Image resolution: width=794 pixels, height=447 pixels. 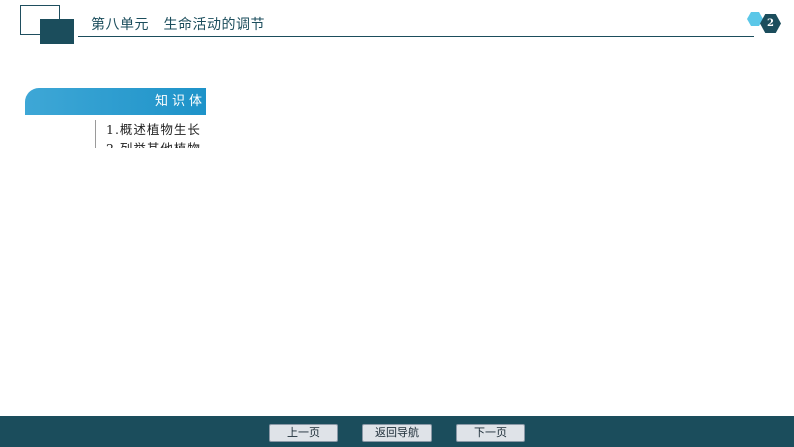 I want to click on header-divider, so click(x=416, y=36).